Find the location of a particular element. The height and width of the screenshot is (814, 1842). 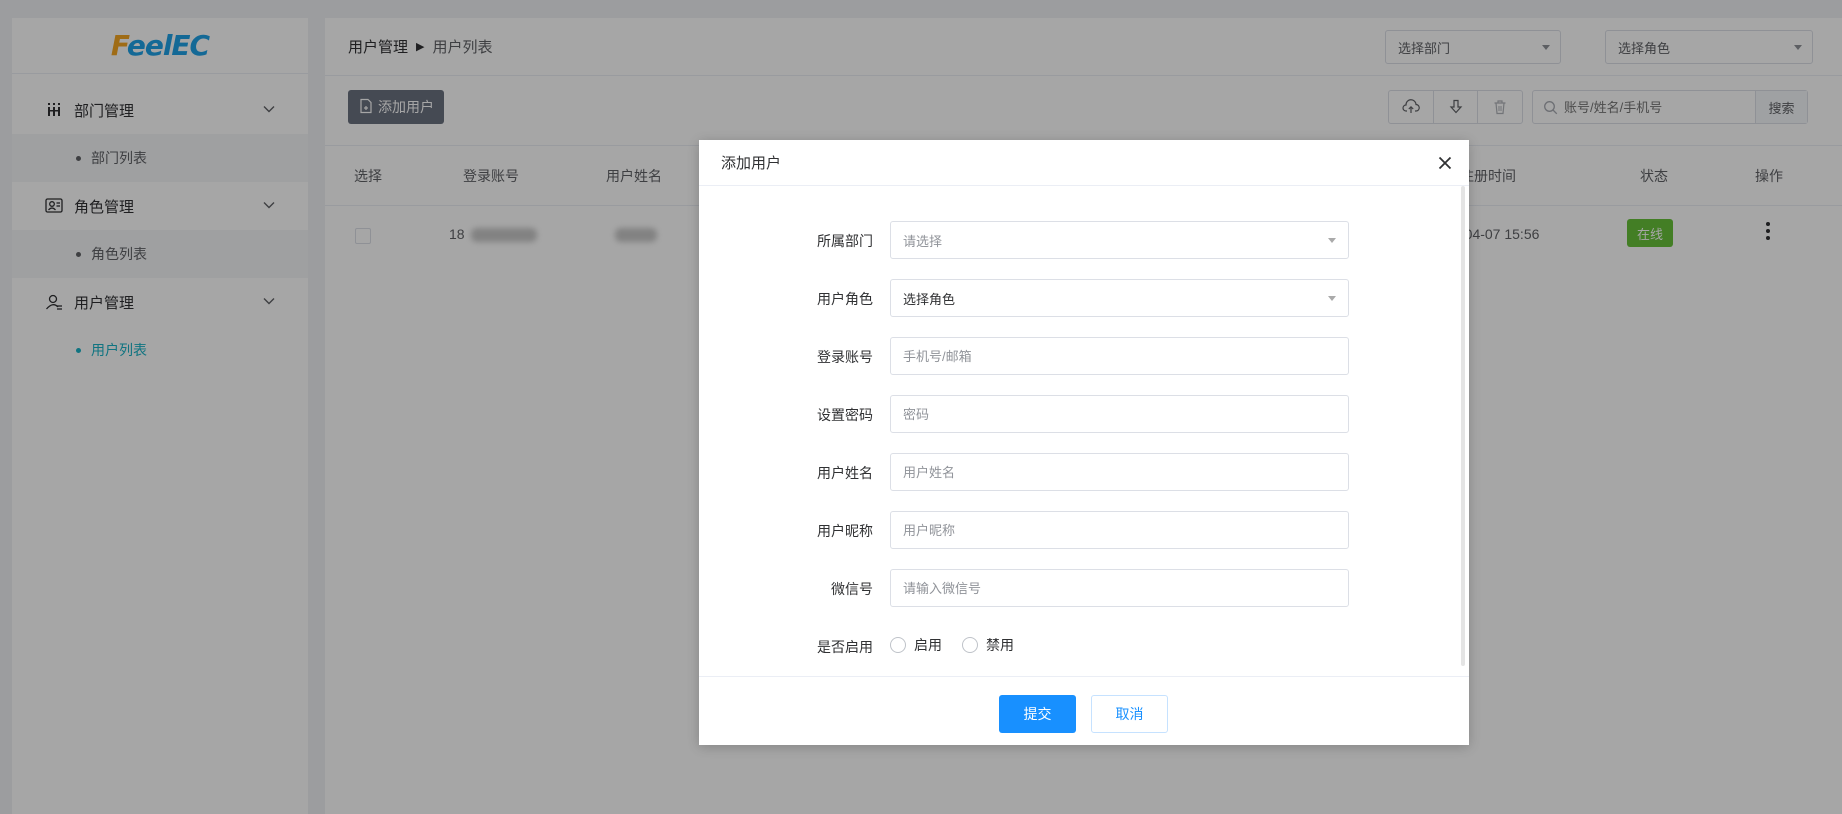

field-label: 用户昵称 is located at coordinates (845, 531).